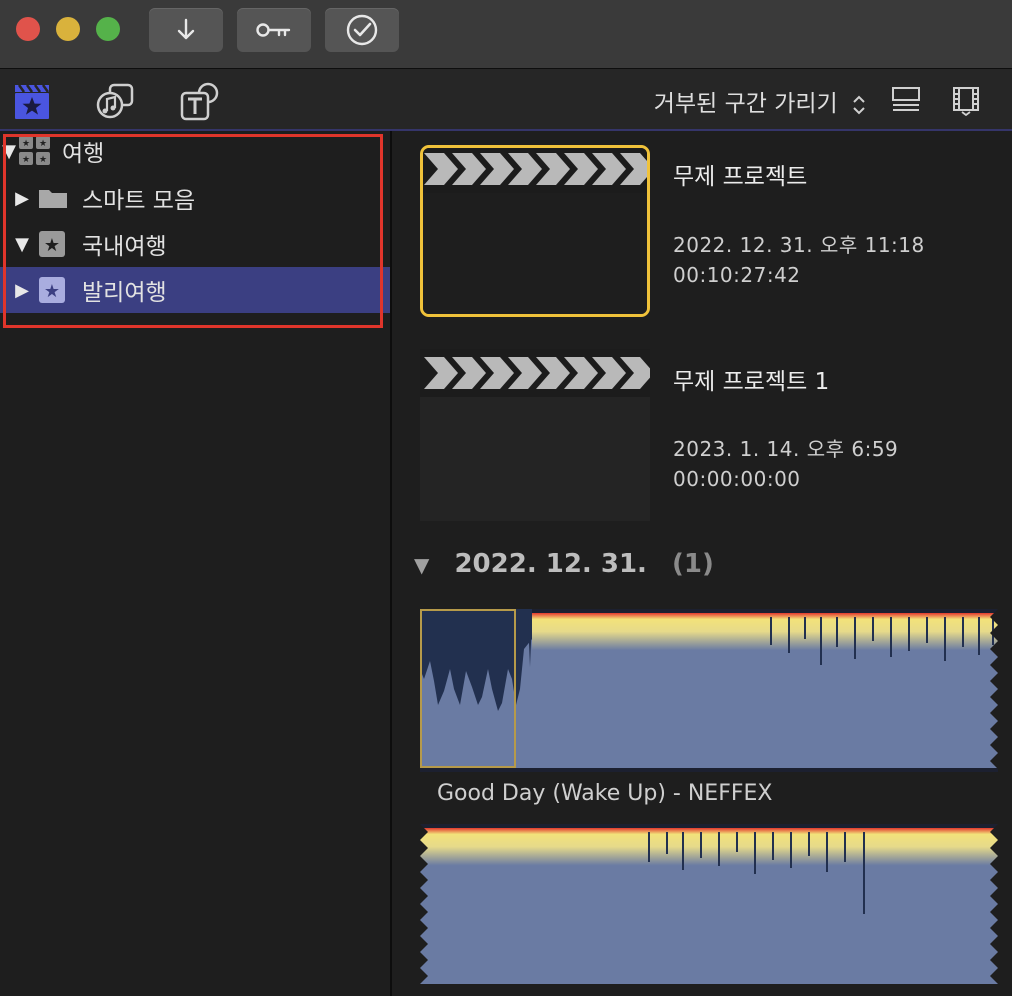  I want to click on libraries-button, so click(32, 101).